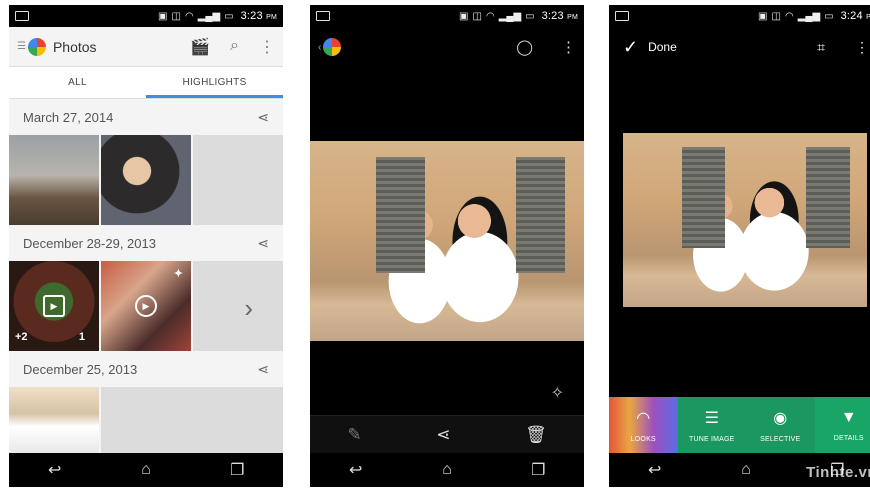  What do you see at coordinates (74, 46) in the screenshot?
I see `app-title: Photos` at bounding box center [74, 46].